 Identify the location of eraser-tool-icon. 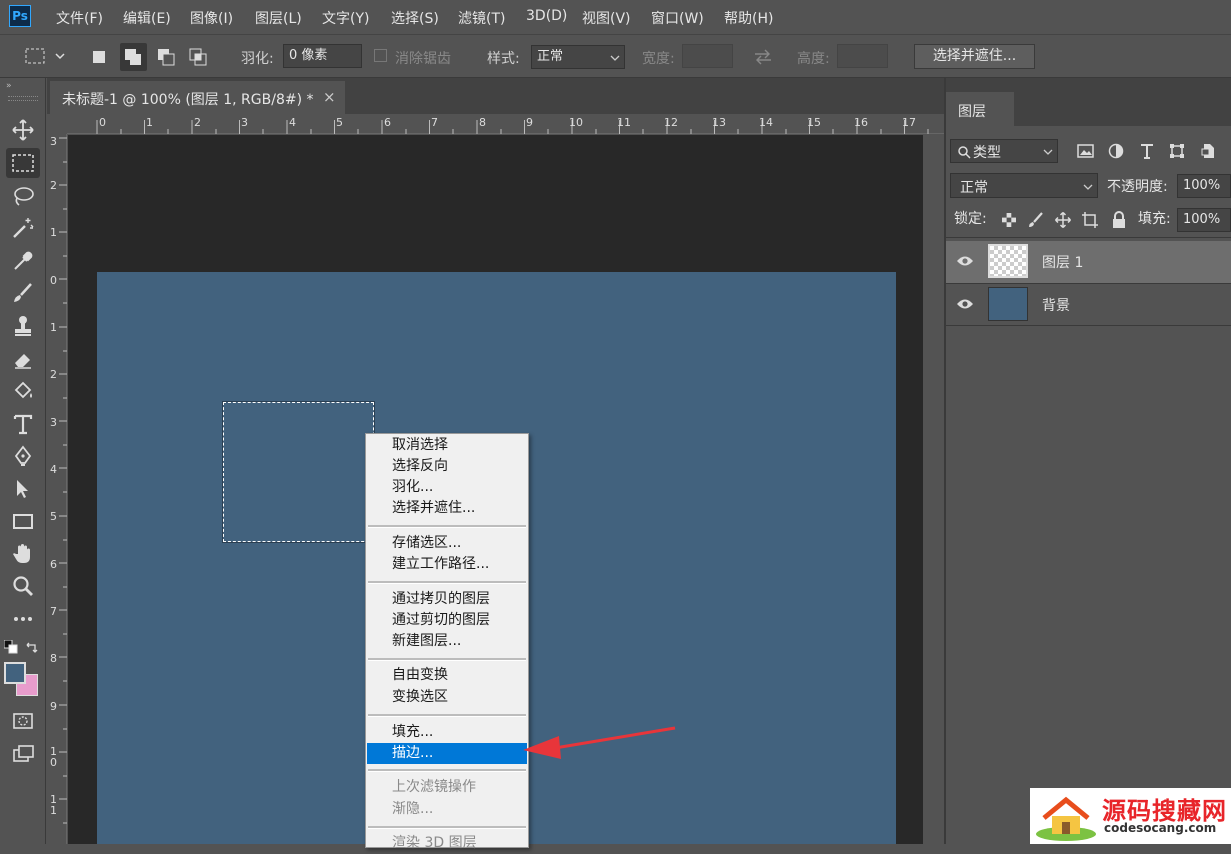
(23, 359).